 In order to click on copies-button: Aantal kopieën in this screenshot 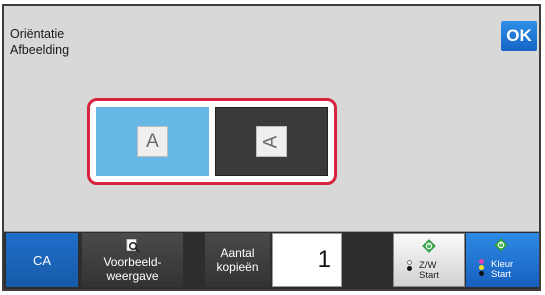, I will do `click(237, 260)`.